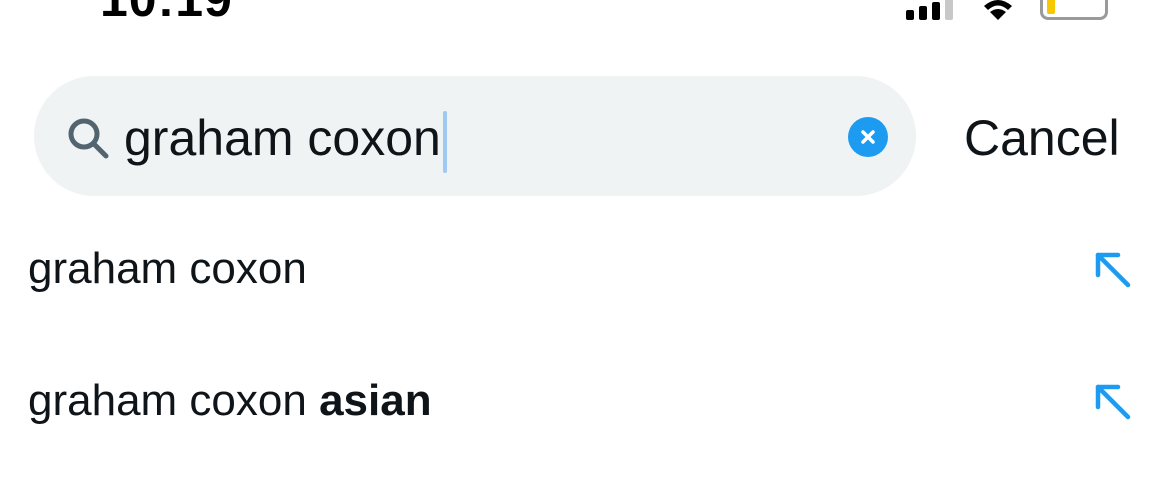 The height and width of the screenshot is (477, 1169). I want to click on clear-x-icon, so click(868, 137).